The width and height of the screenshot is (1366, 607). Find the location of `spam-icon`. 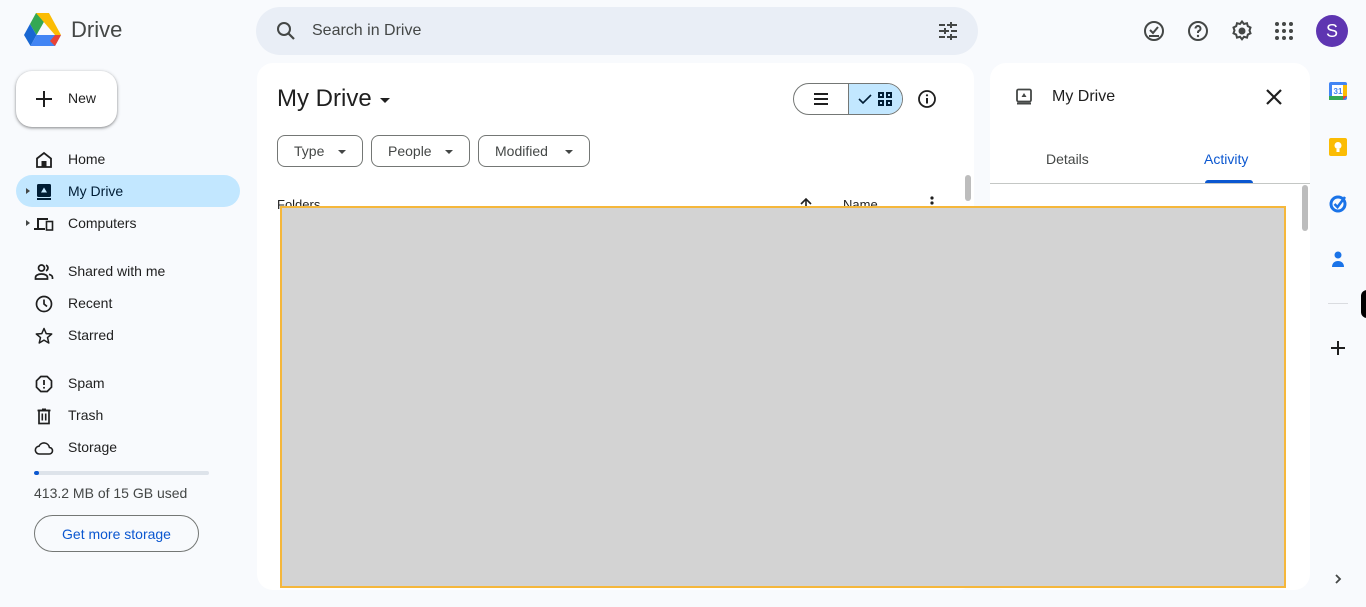

spam-icon is located at coordinates (44, 384).